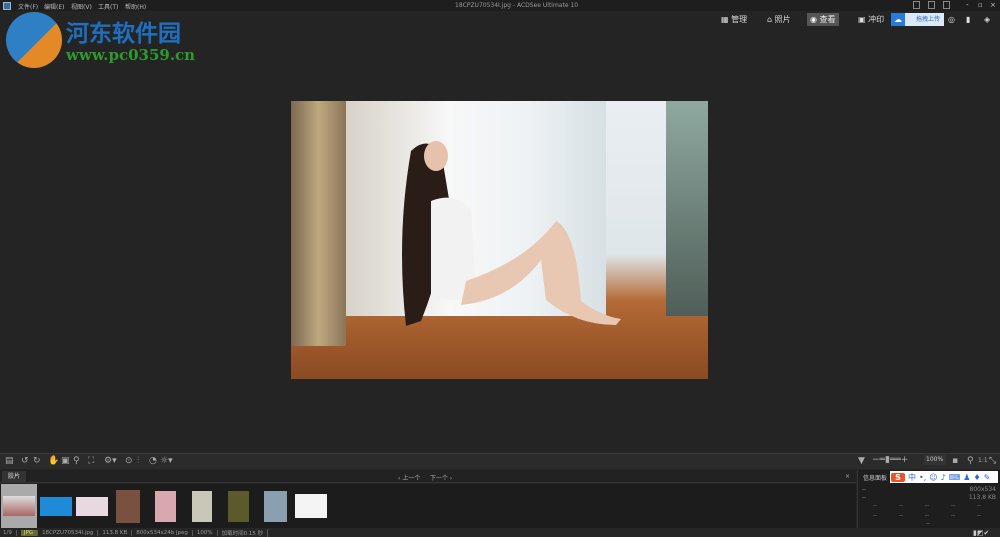  What do you see at coordinates (138, 461) in the screenshot?
I see `adjust-icon: ⫶` at bounding box center [138, 461].